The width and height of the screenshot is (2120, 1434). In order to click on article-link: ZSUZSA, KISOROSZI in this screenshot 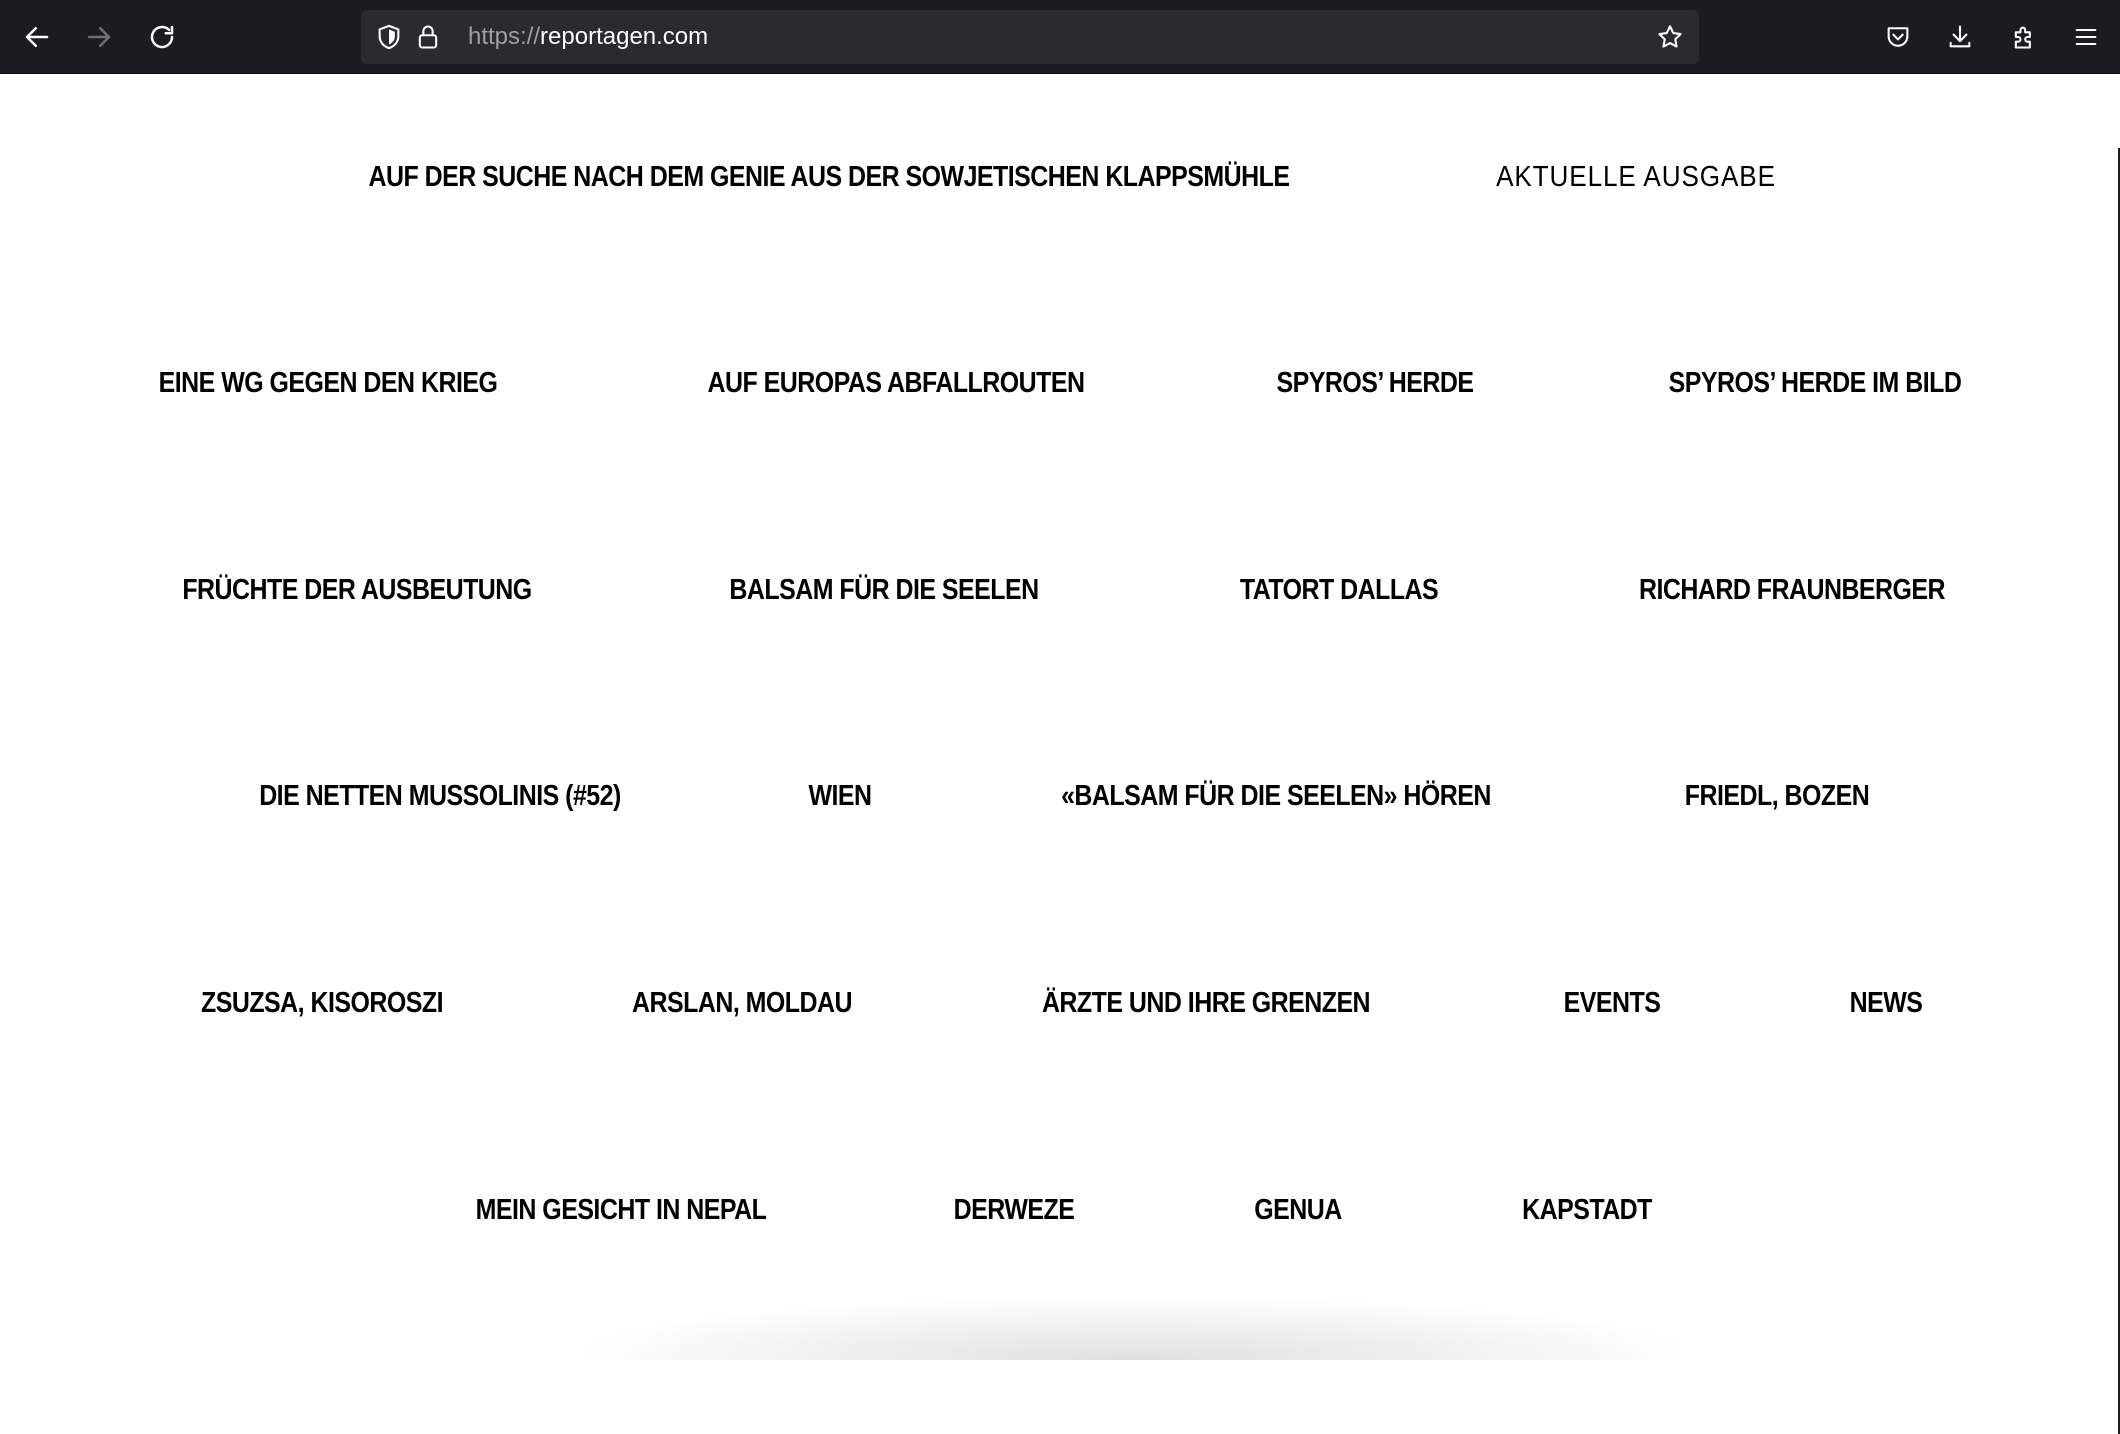, I will do `click(322, 1003)`.